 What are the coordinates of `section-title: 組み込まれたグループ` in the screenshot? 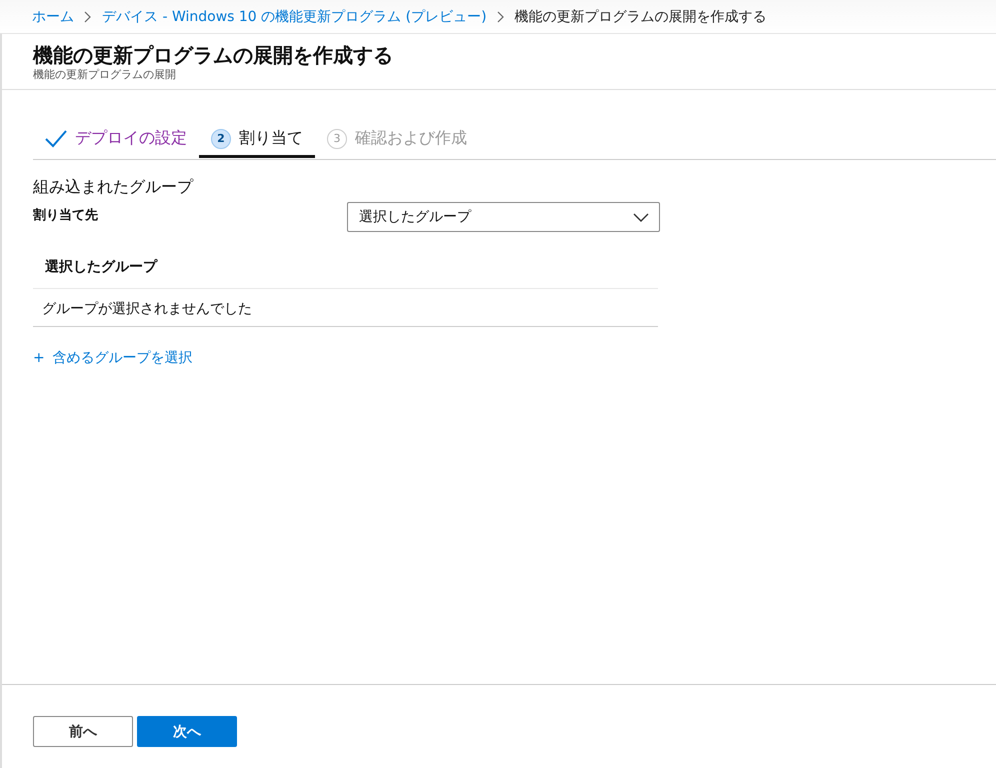 It's located at (113, 187).